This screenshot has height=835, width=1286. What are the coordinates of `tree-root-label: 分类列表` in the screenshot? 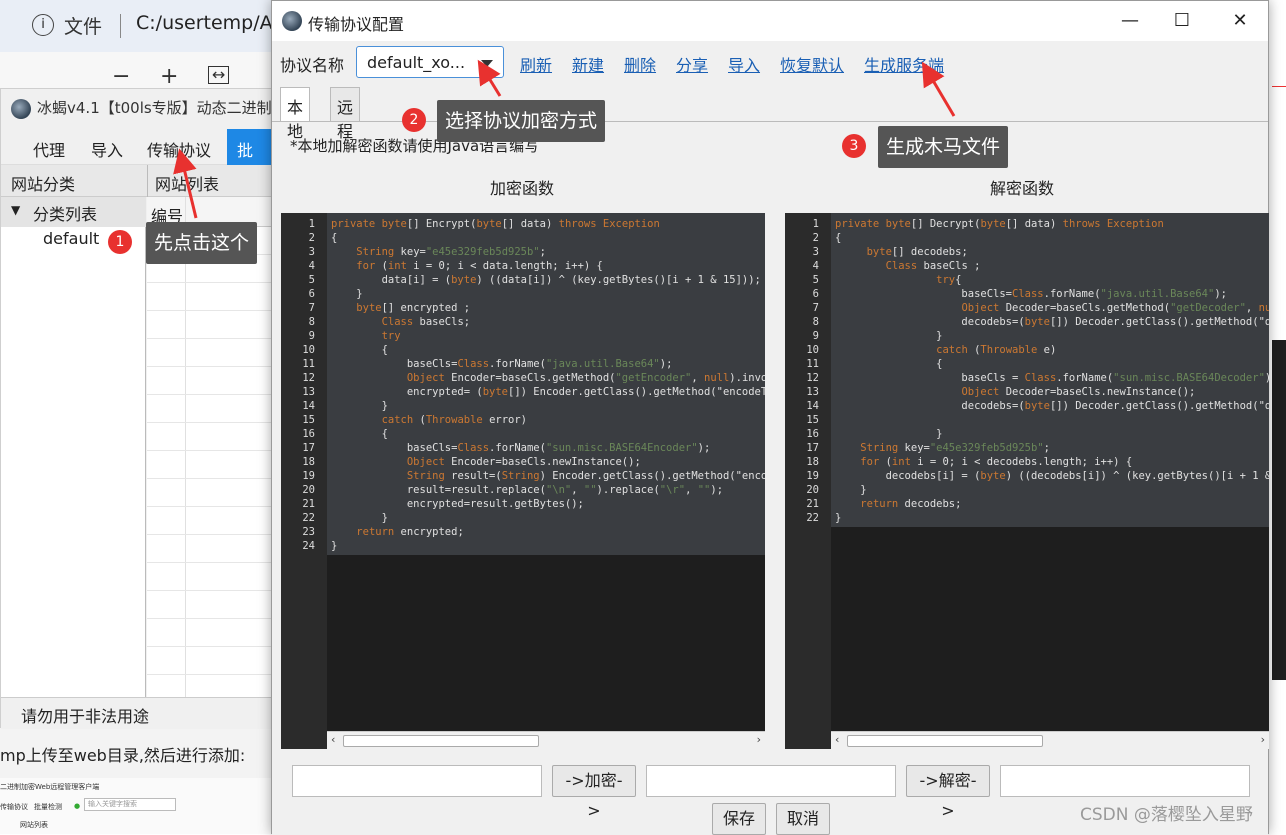 It's located at (65, 214).